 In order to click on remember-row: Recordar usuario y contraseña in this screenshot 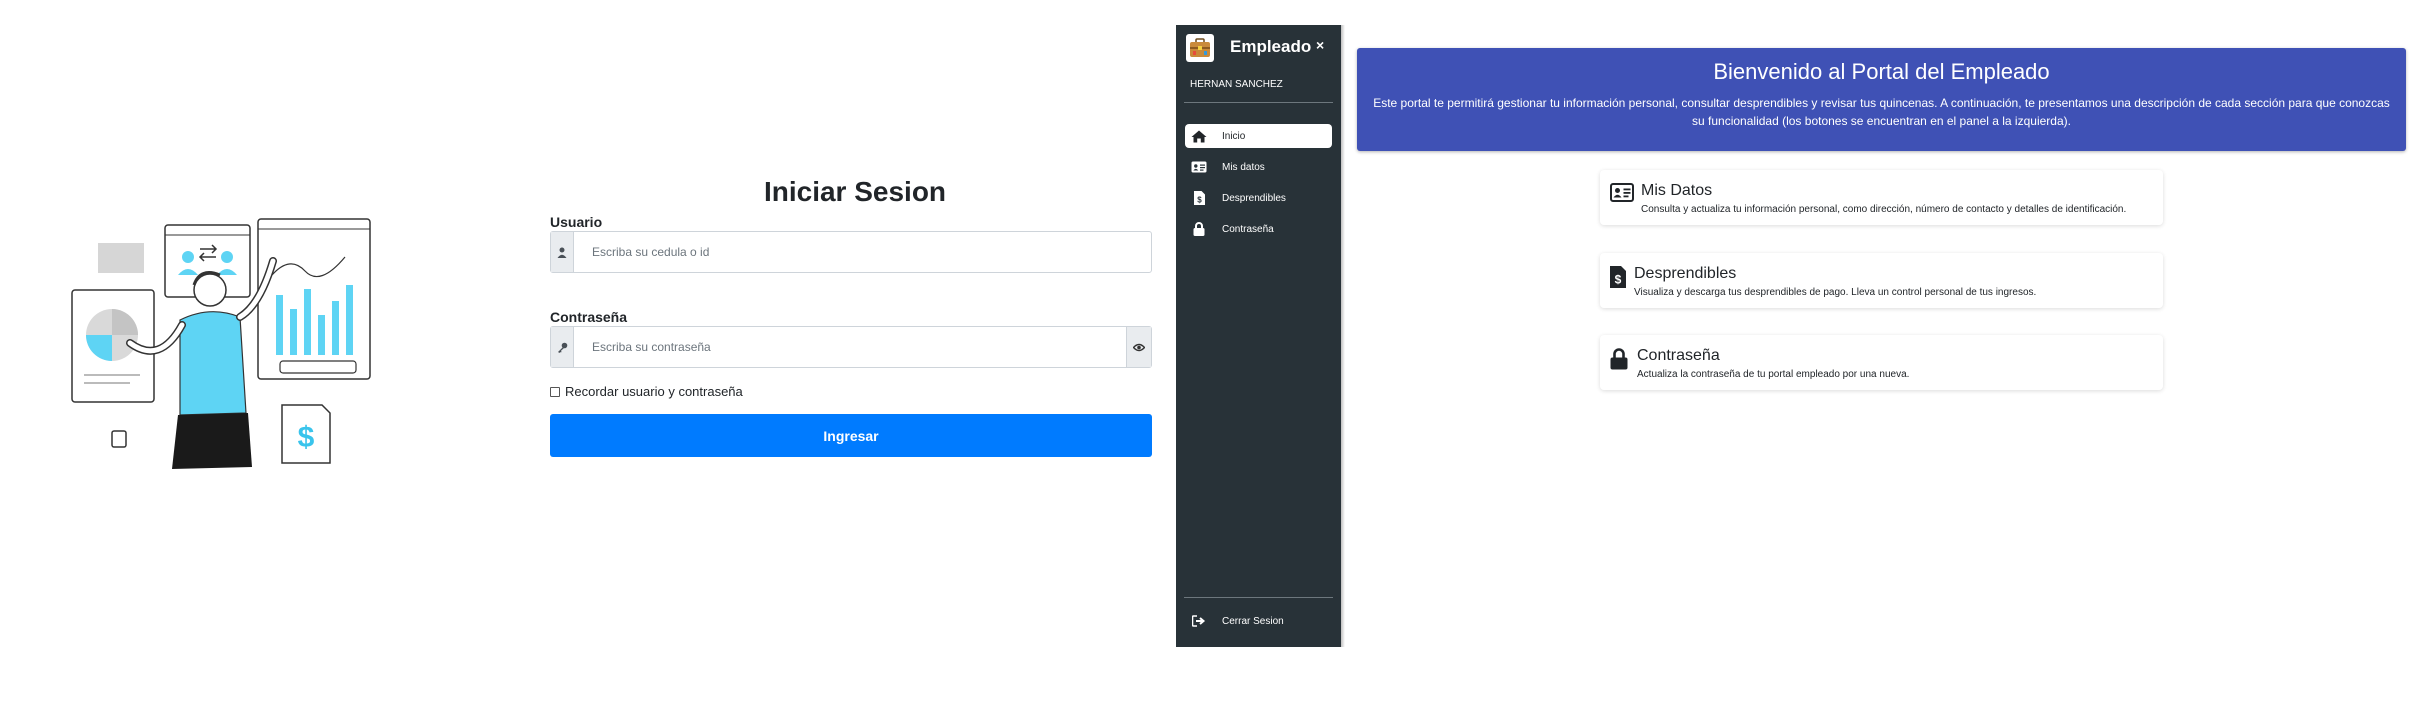, I will do `click(646, 391)`.